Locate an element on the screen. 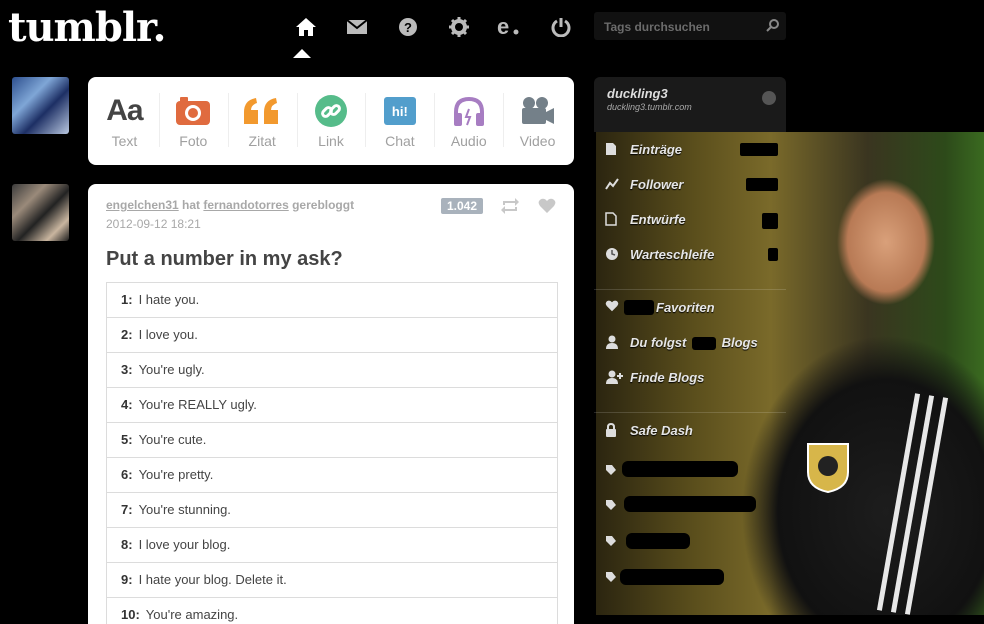 The image size is (984, 624). sidebar-item-drafts: Entwürfe is located at coordinates (690, 219).